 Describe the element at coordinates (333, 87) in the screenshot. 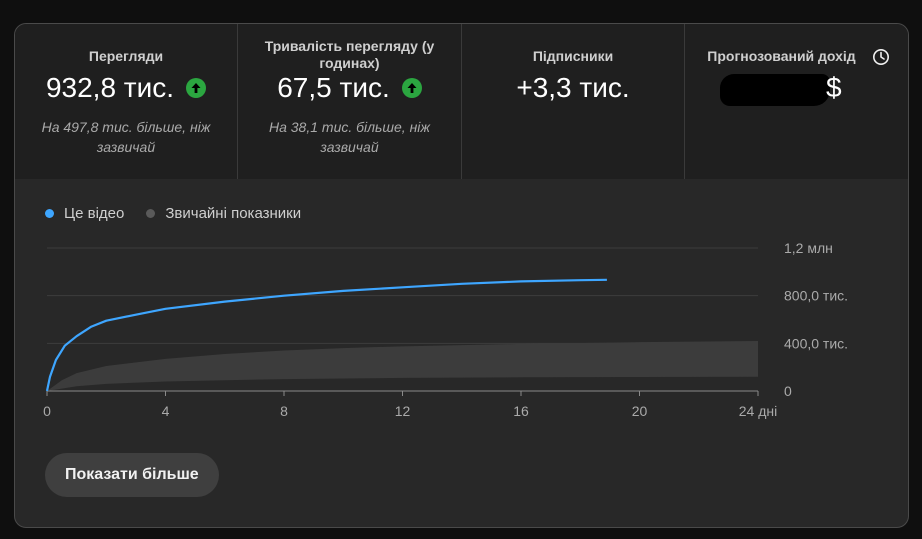

I see `metric-value-text: 67,5 тис.` at that location.